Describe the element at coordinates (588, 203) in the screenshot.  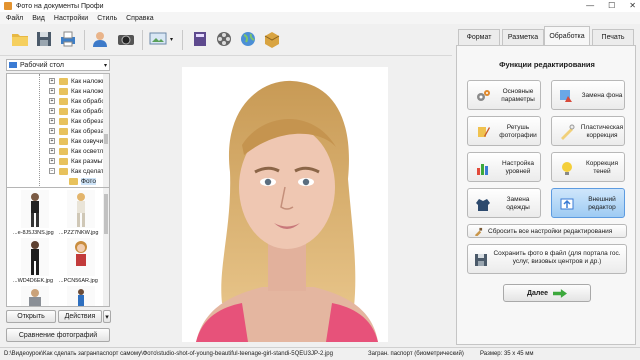
I see `external-editor-button: Внешний редактор` at that location.